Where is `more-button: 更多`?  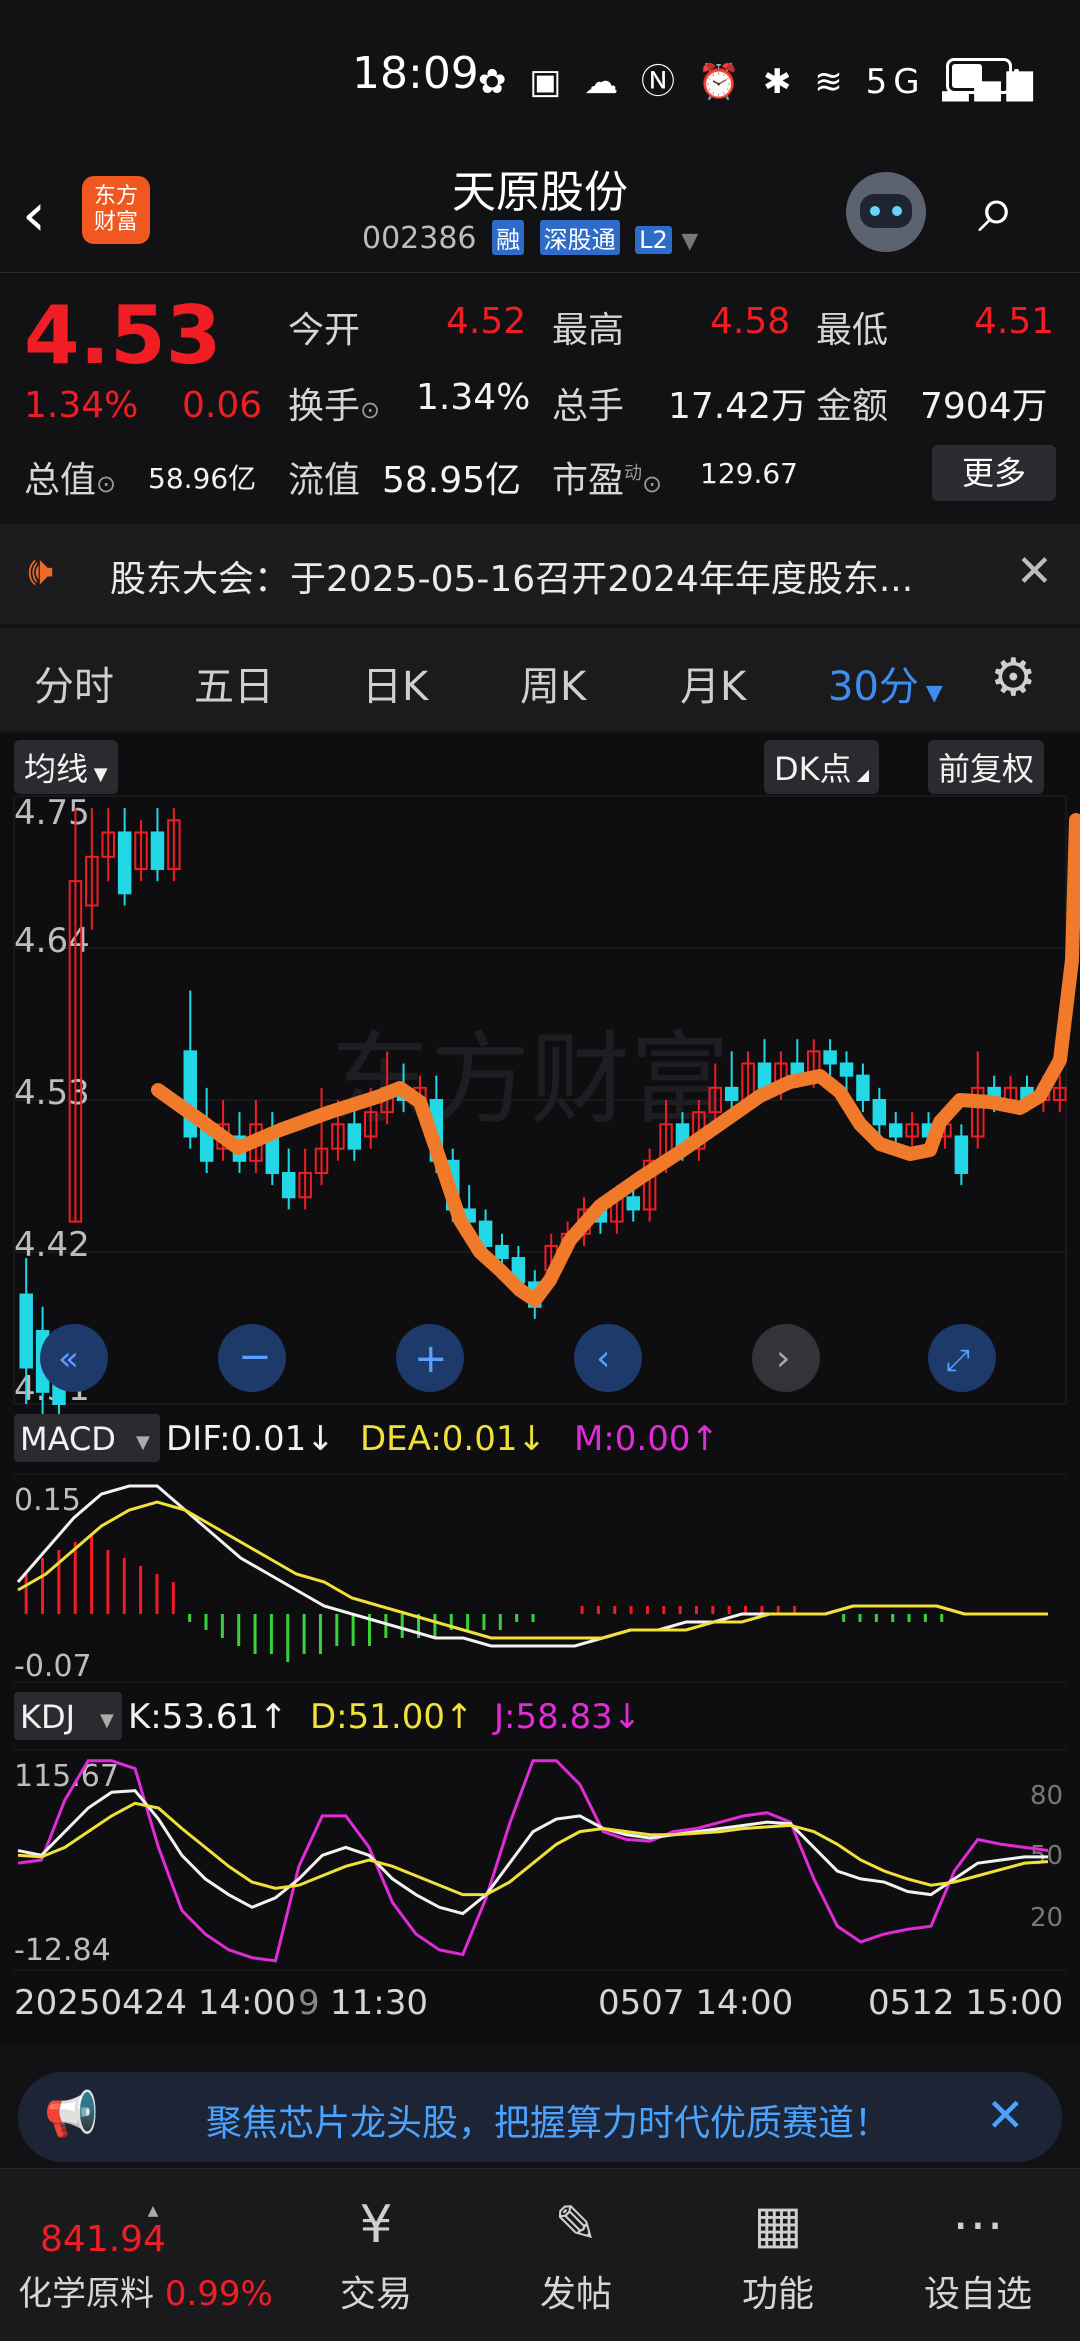
more-button: 更多 is located at coordinates (994, 473).